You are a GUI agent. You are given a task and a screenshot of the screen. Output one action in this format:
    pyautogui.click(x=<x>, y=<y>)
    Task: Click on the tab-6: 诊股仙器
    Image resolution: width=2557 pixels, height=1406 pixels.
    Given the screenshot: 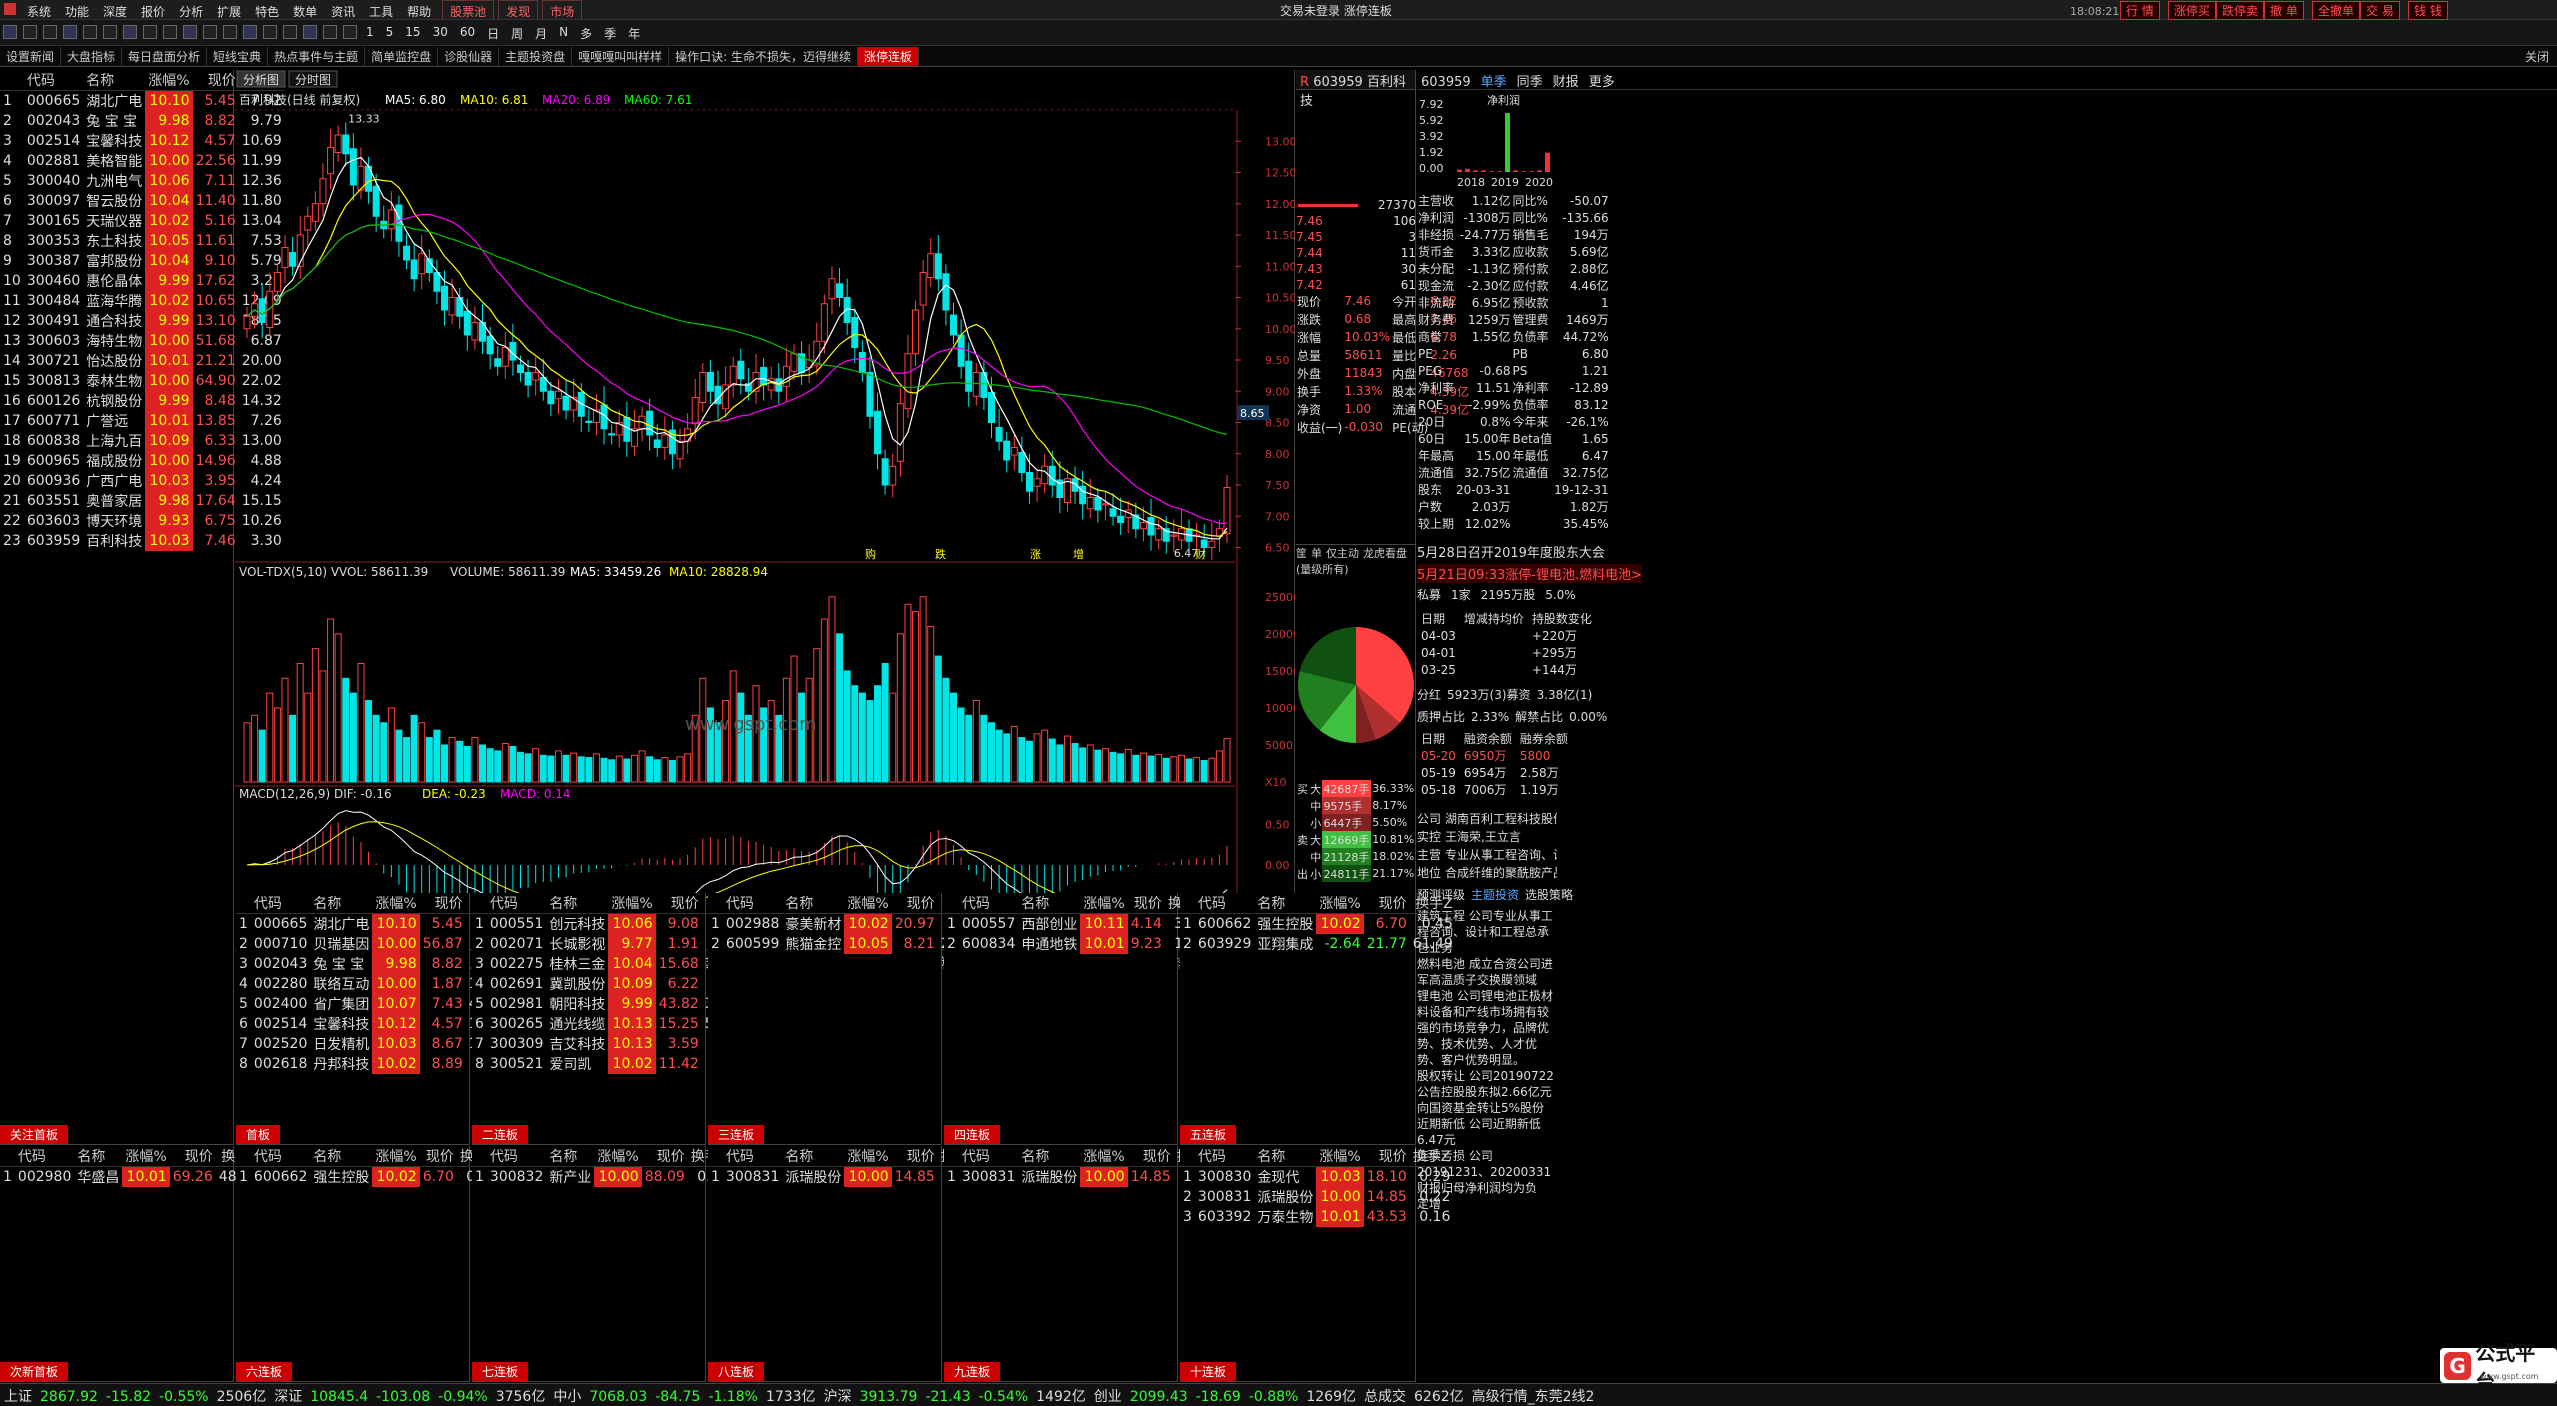 What is the action you would take?
    pyautogui.click(x=469, y=56)
    